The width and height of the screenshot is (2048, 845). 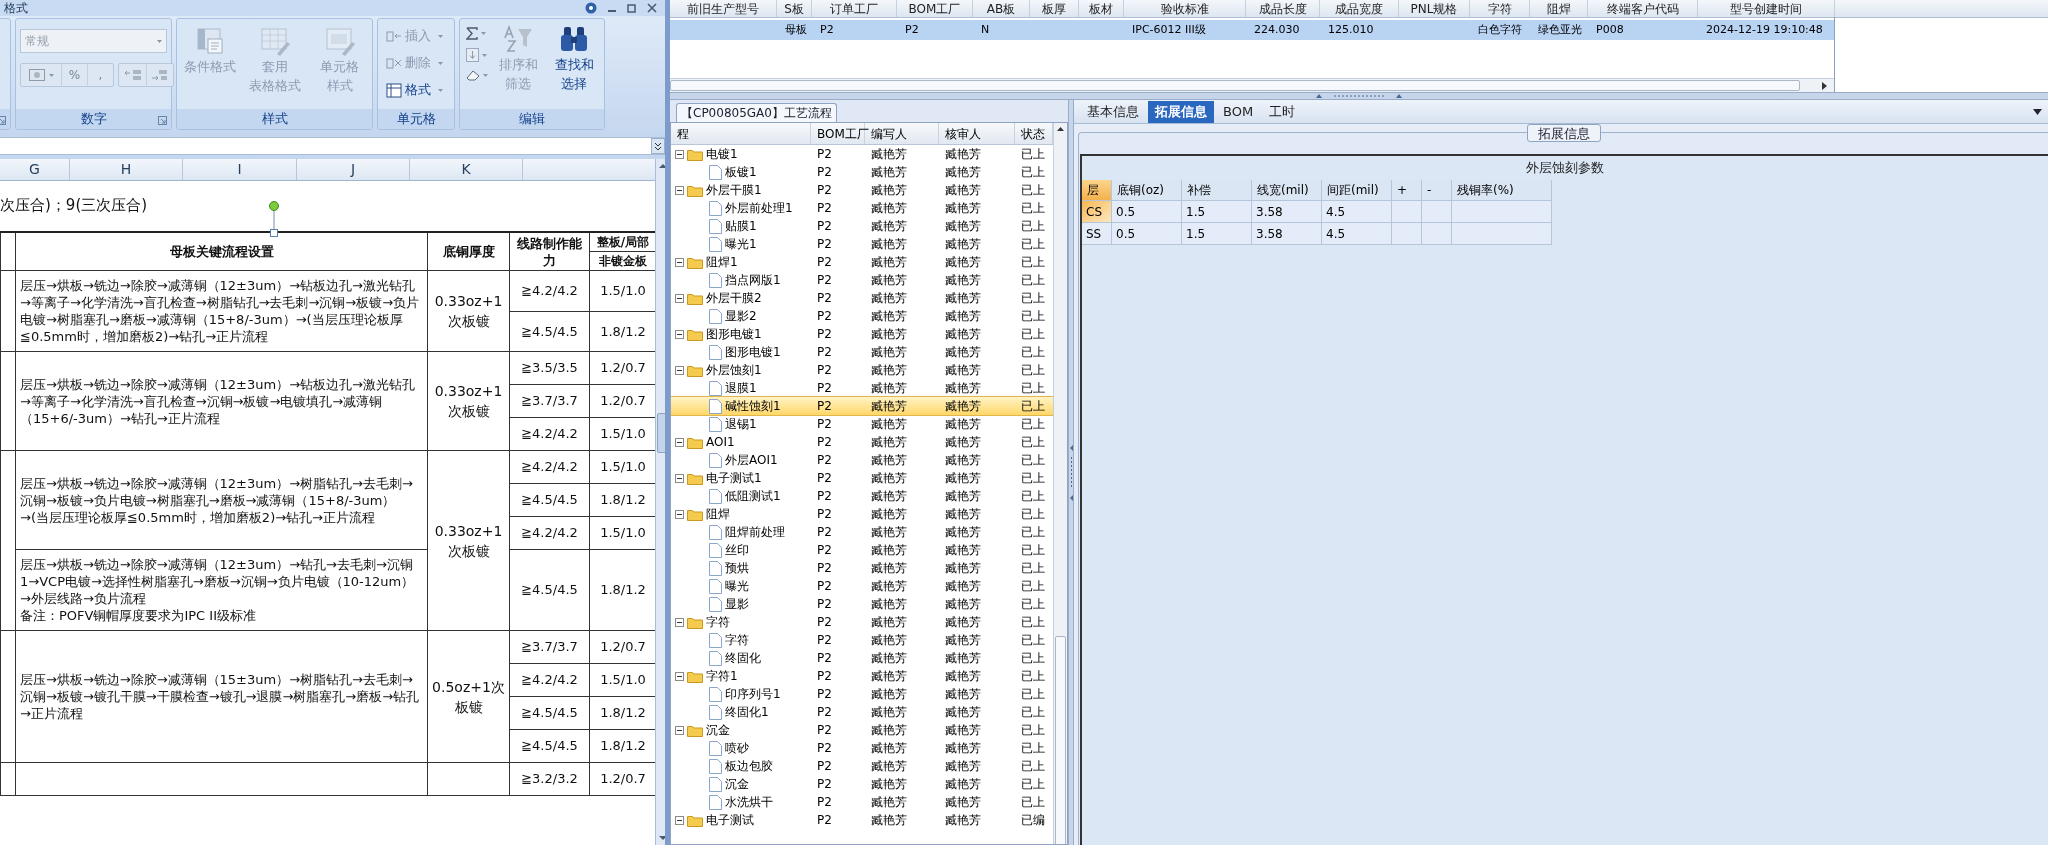 I want to click on column-header: 核审人, so click(x=977, y=133).